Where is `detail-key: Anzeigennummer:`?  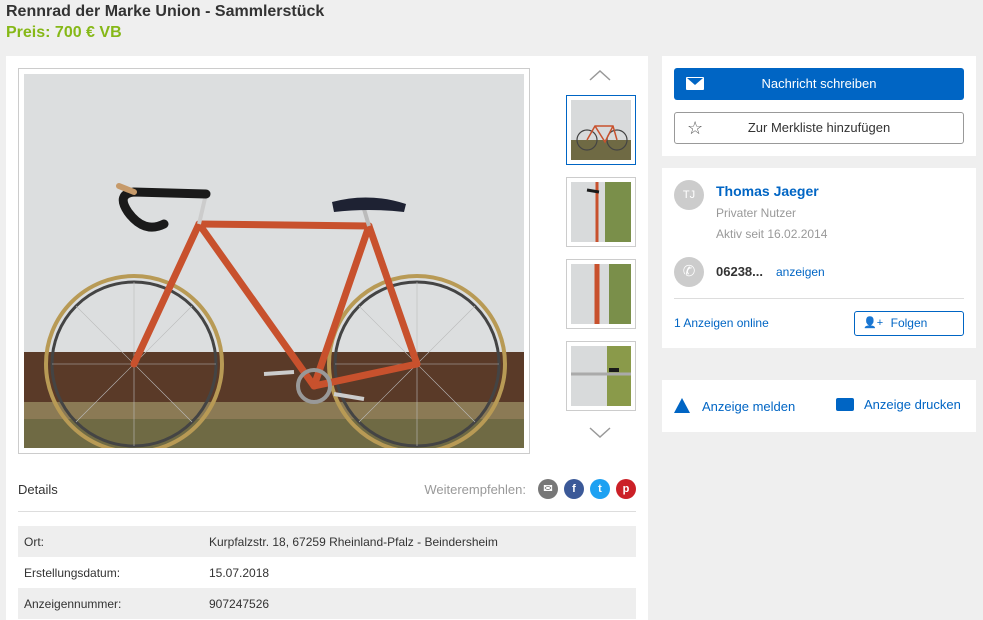 detail-key: Anzeigennummer: is located at coordinates (73, 604).